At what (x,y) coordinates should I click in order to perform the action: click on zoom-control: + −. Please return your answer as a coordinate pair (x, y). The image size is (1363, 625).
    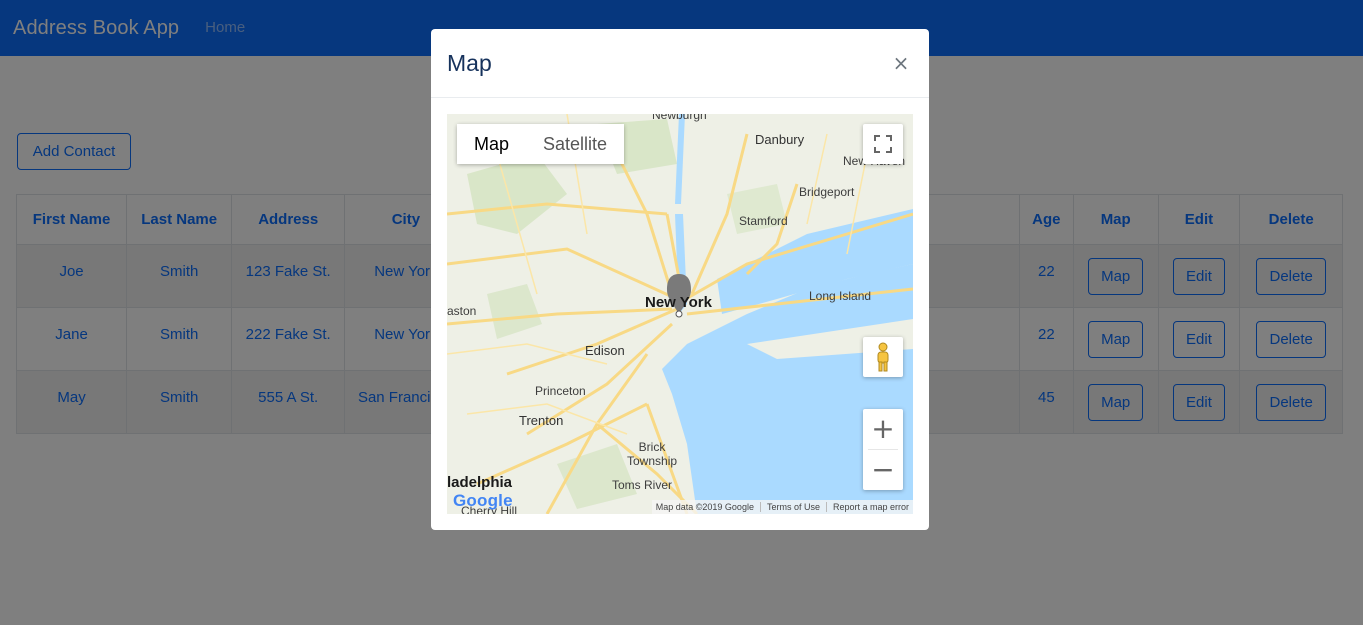
    Looking at the image, I should click on (883, 449).